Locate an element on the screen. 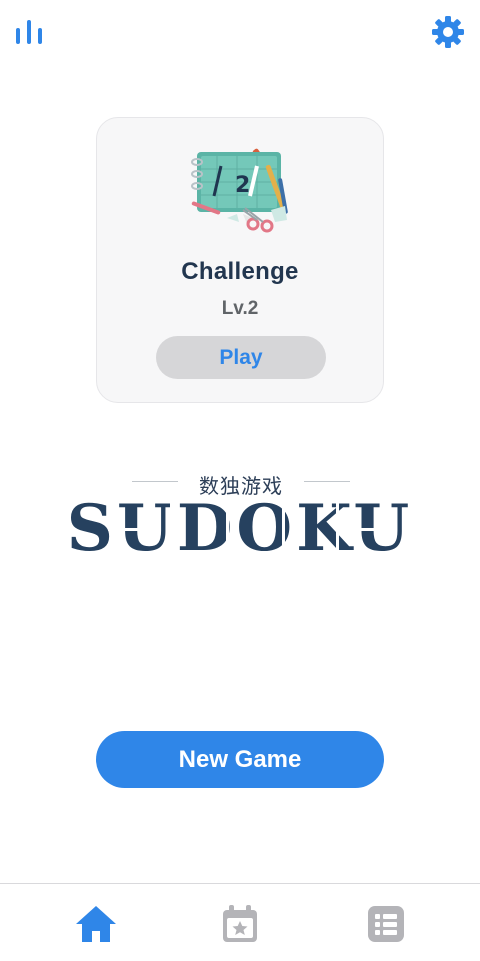  svg-text: 2 is located at coordinates (242, 185).